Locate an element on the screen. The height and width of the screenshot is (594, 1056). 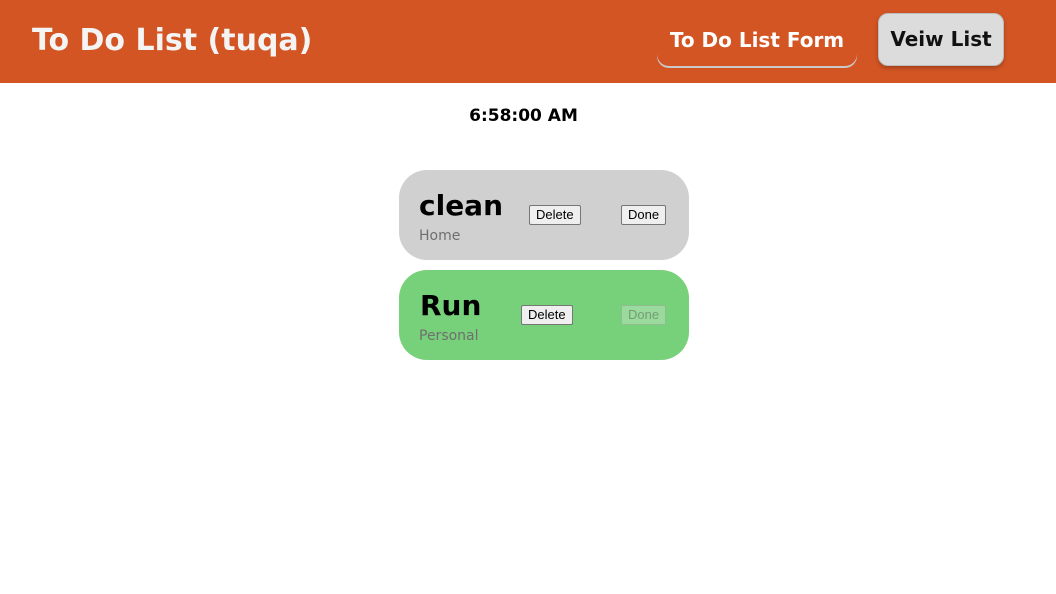
task-category: Personal is located at coordinates (449, 336).